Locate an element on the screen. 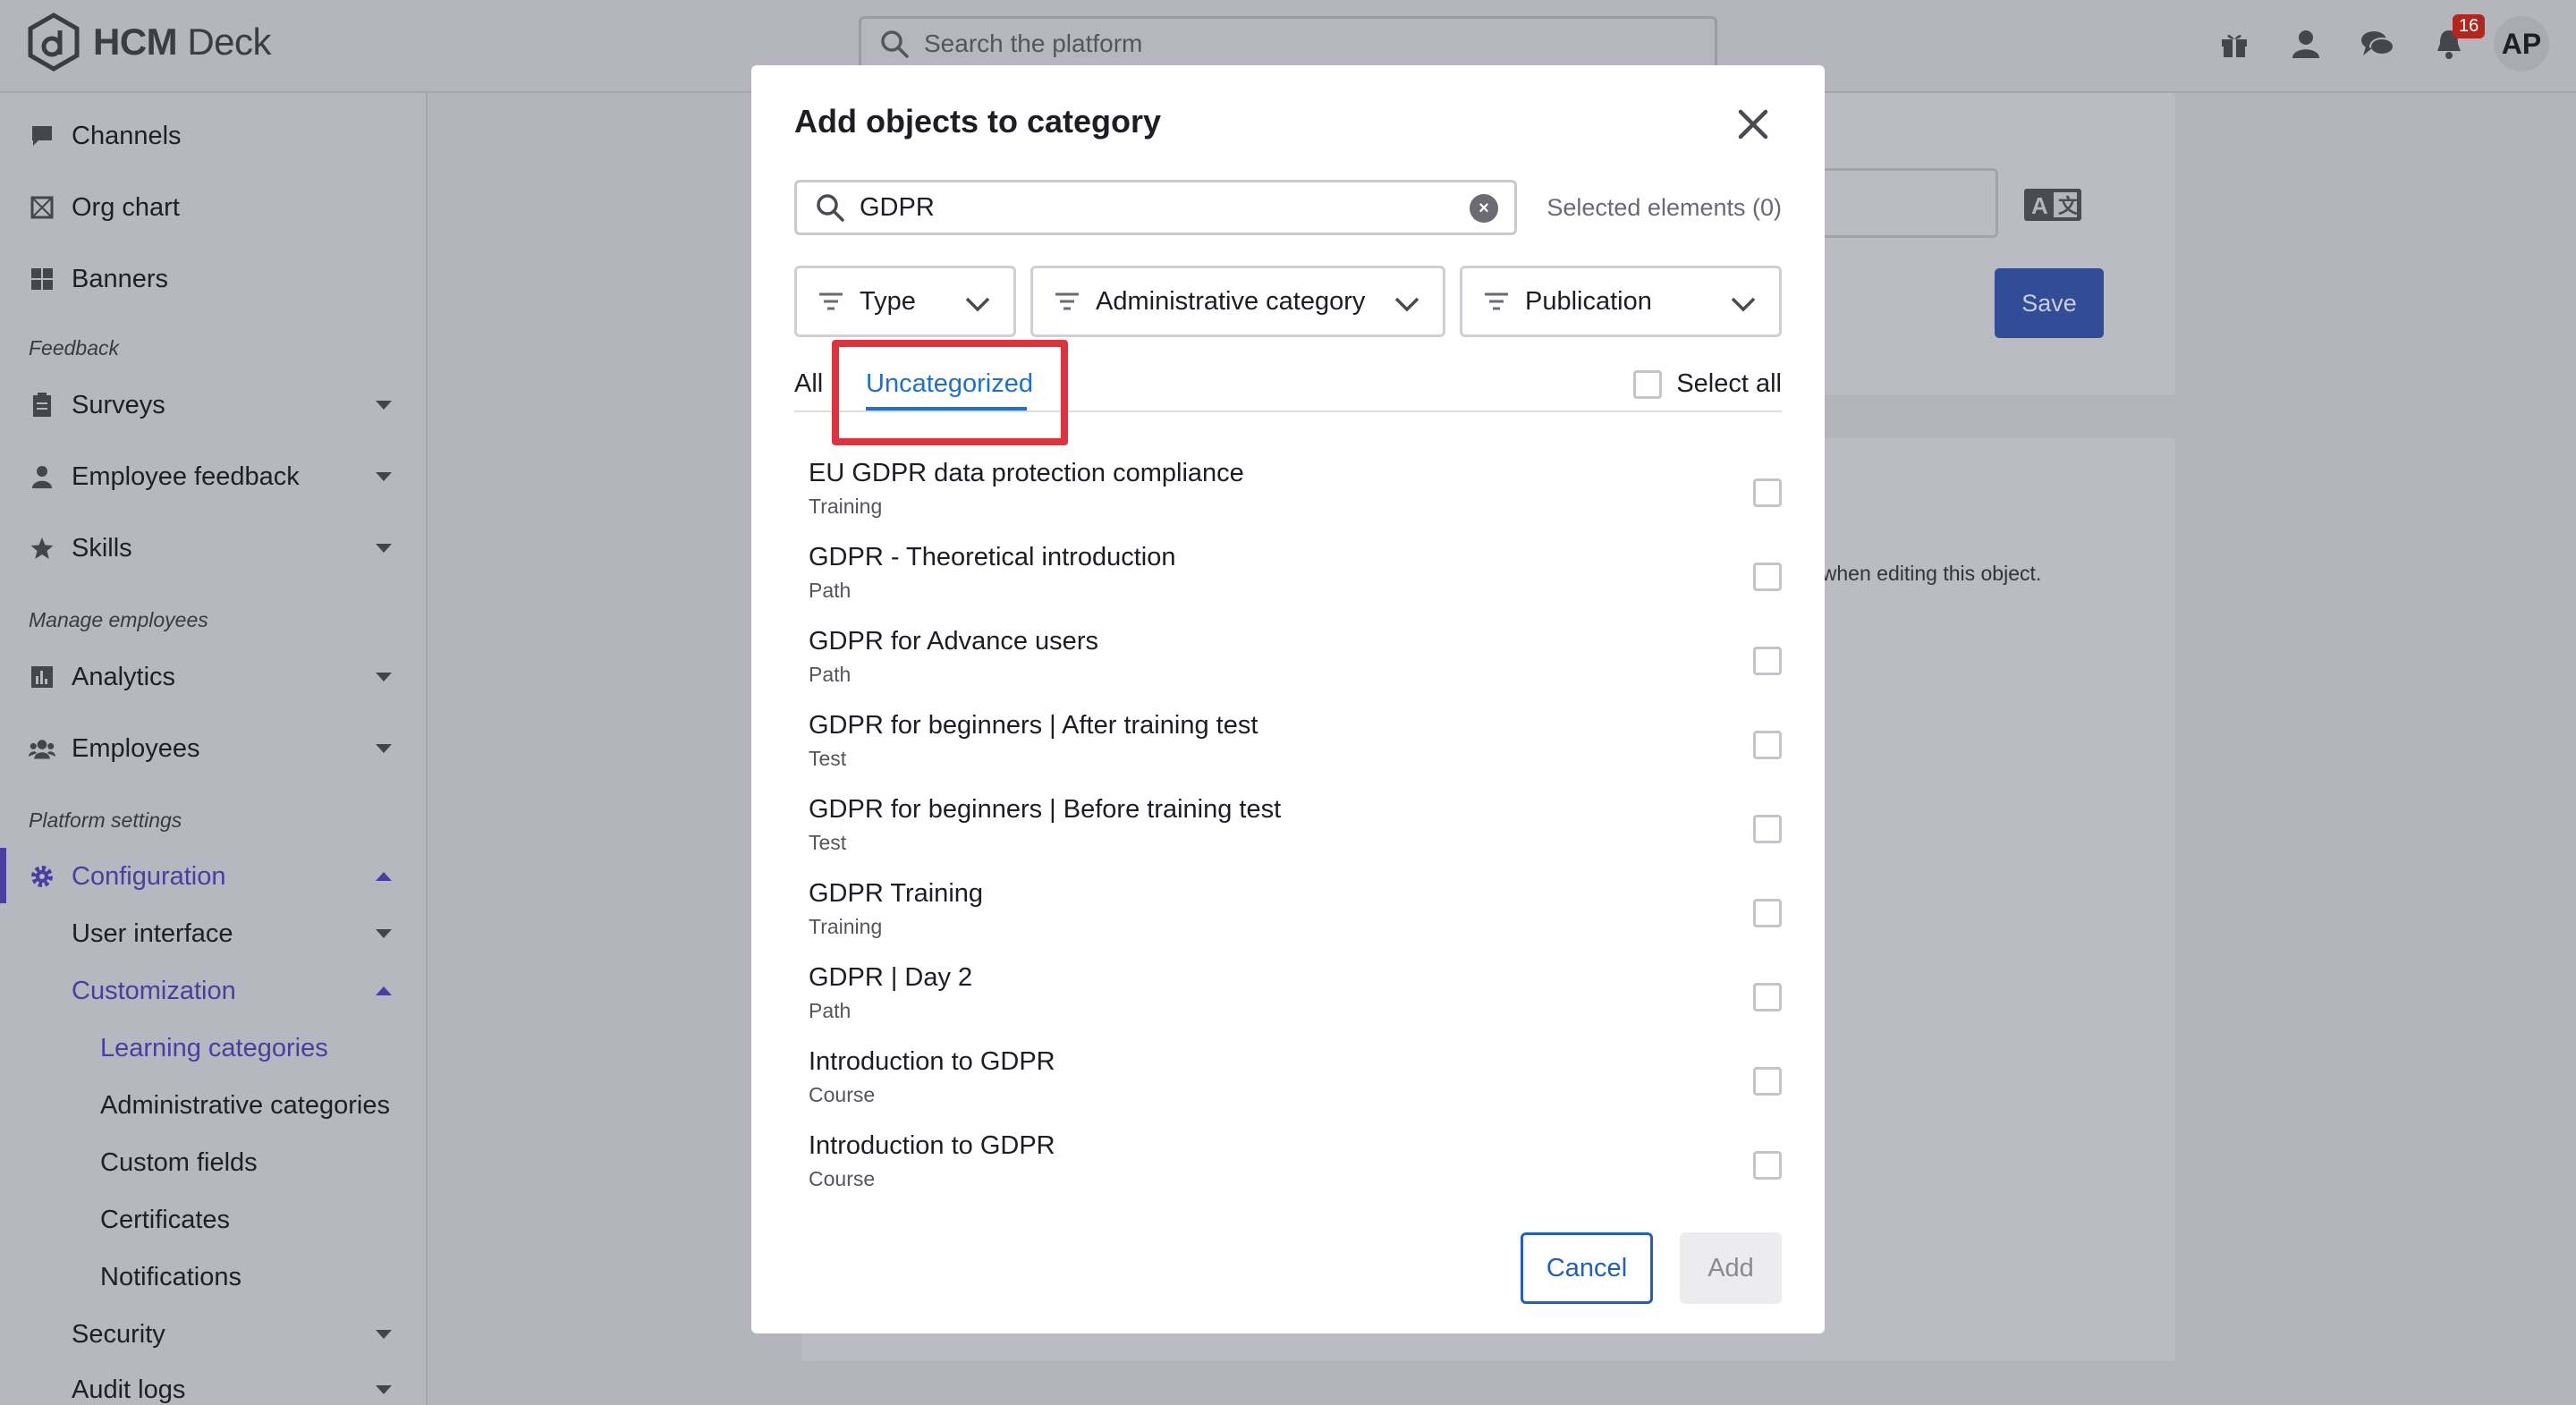 The width and height of the screenshot is (2576, 1405). sidebar-item-skills: Skills is located at coordinates (214, 548).